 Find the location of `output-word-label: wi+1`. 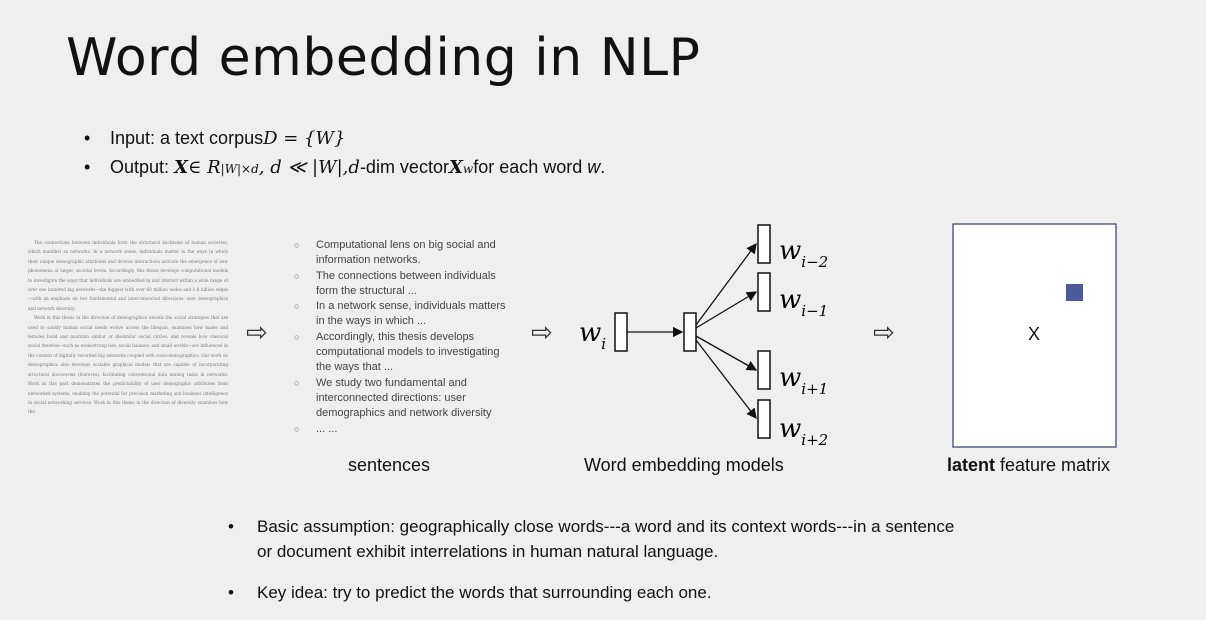

output-word-label: wi+1 is located at coordinates (803, 380).